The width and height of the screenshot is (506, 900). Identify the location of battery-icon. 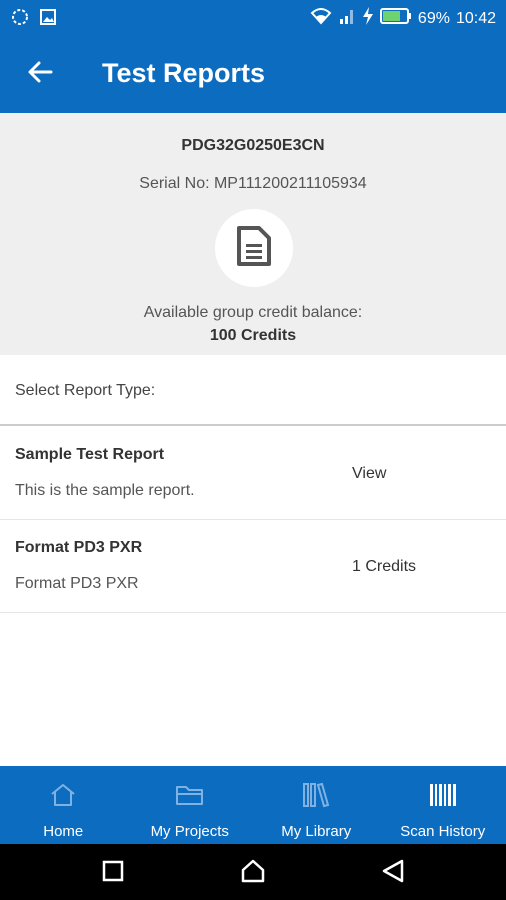
(395, 18).